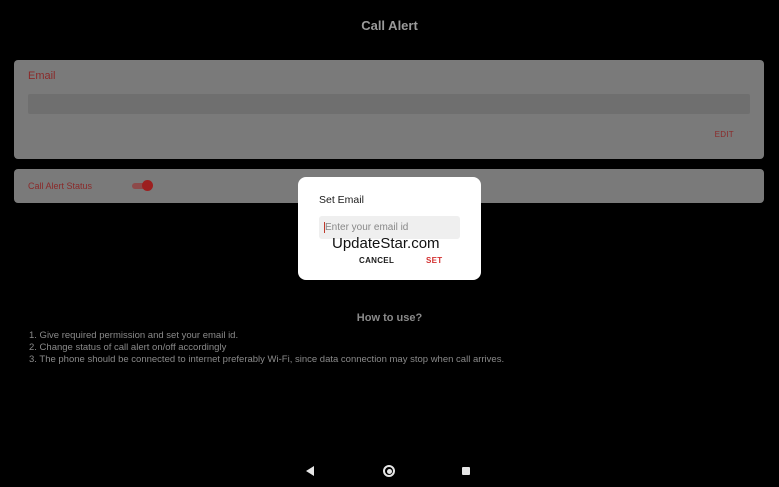  What do you see at coordinates (724, 134) in the screenshot?
I see `edit-button: EDIT` at bounding box center [724, 134].